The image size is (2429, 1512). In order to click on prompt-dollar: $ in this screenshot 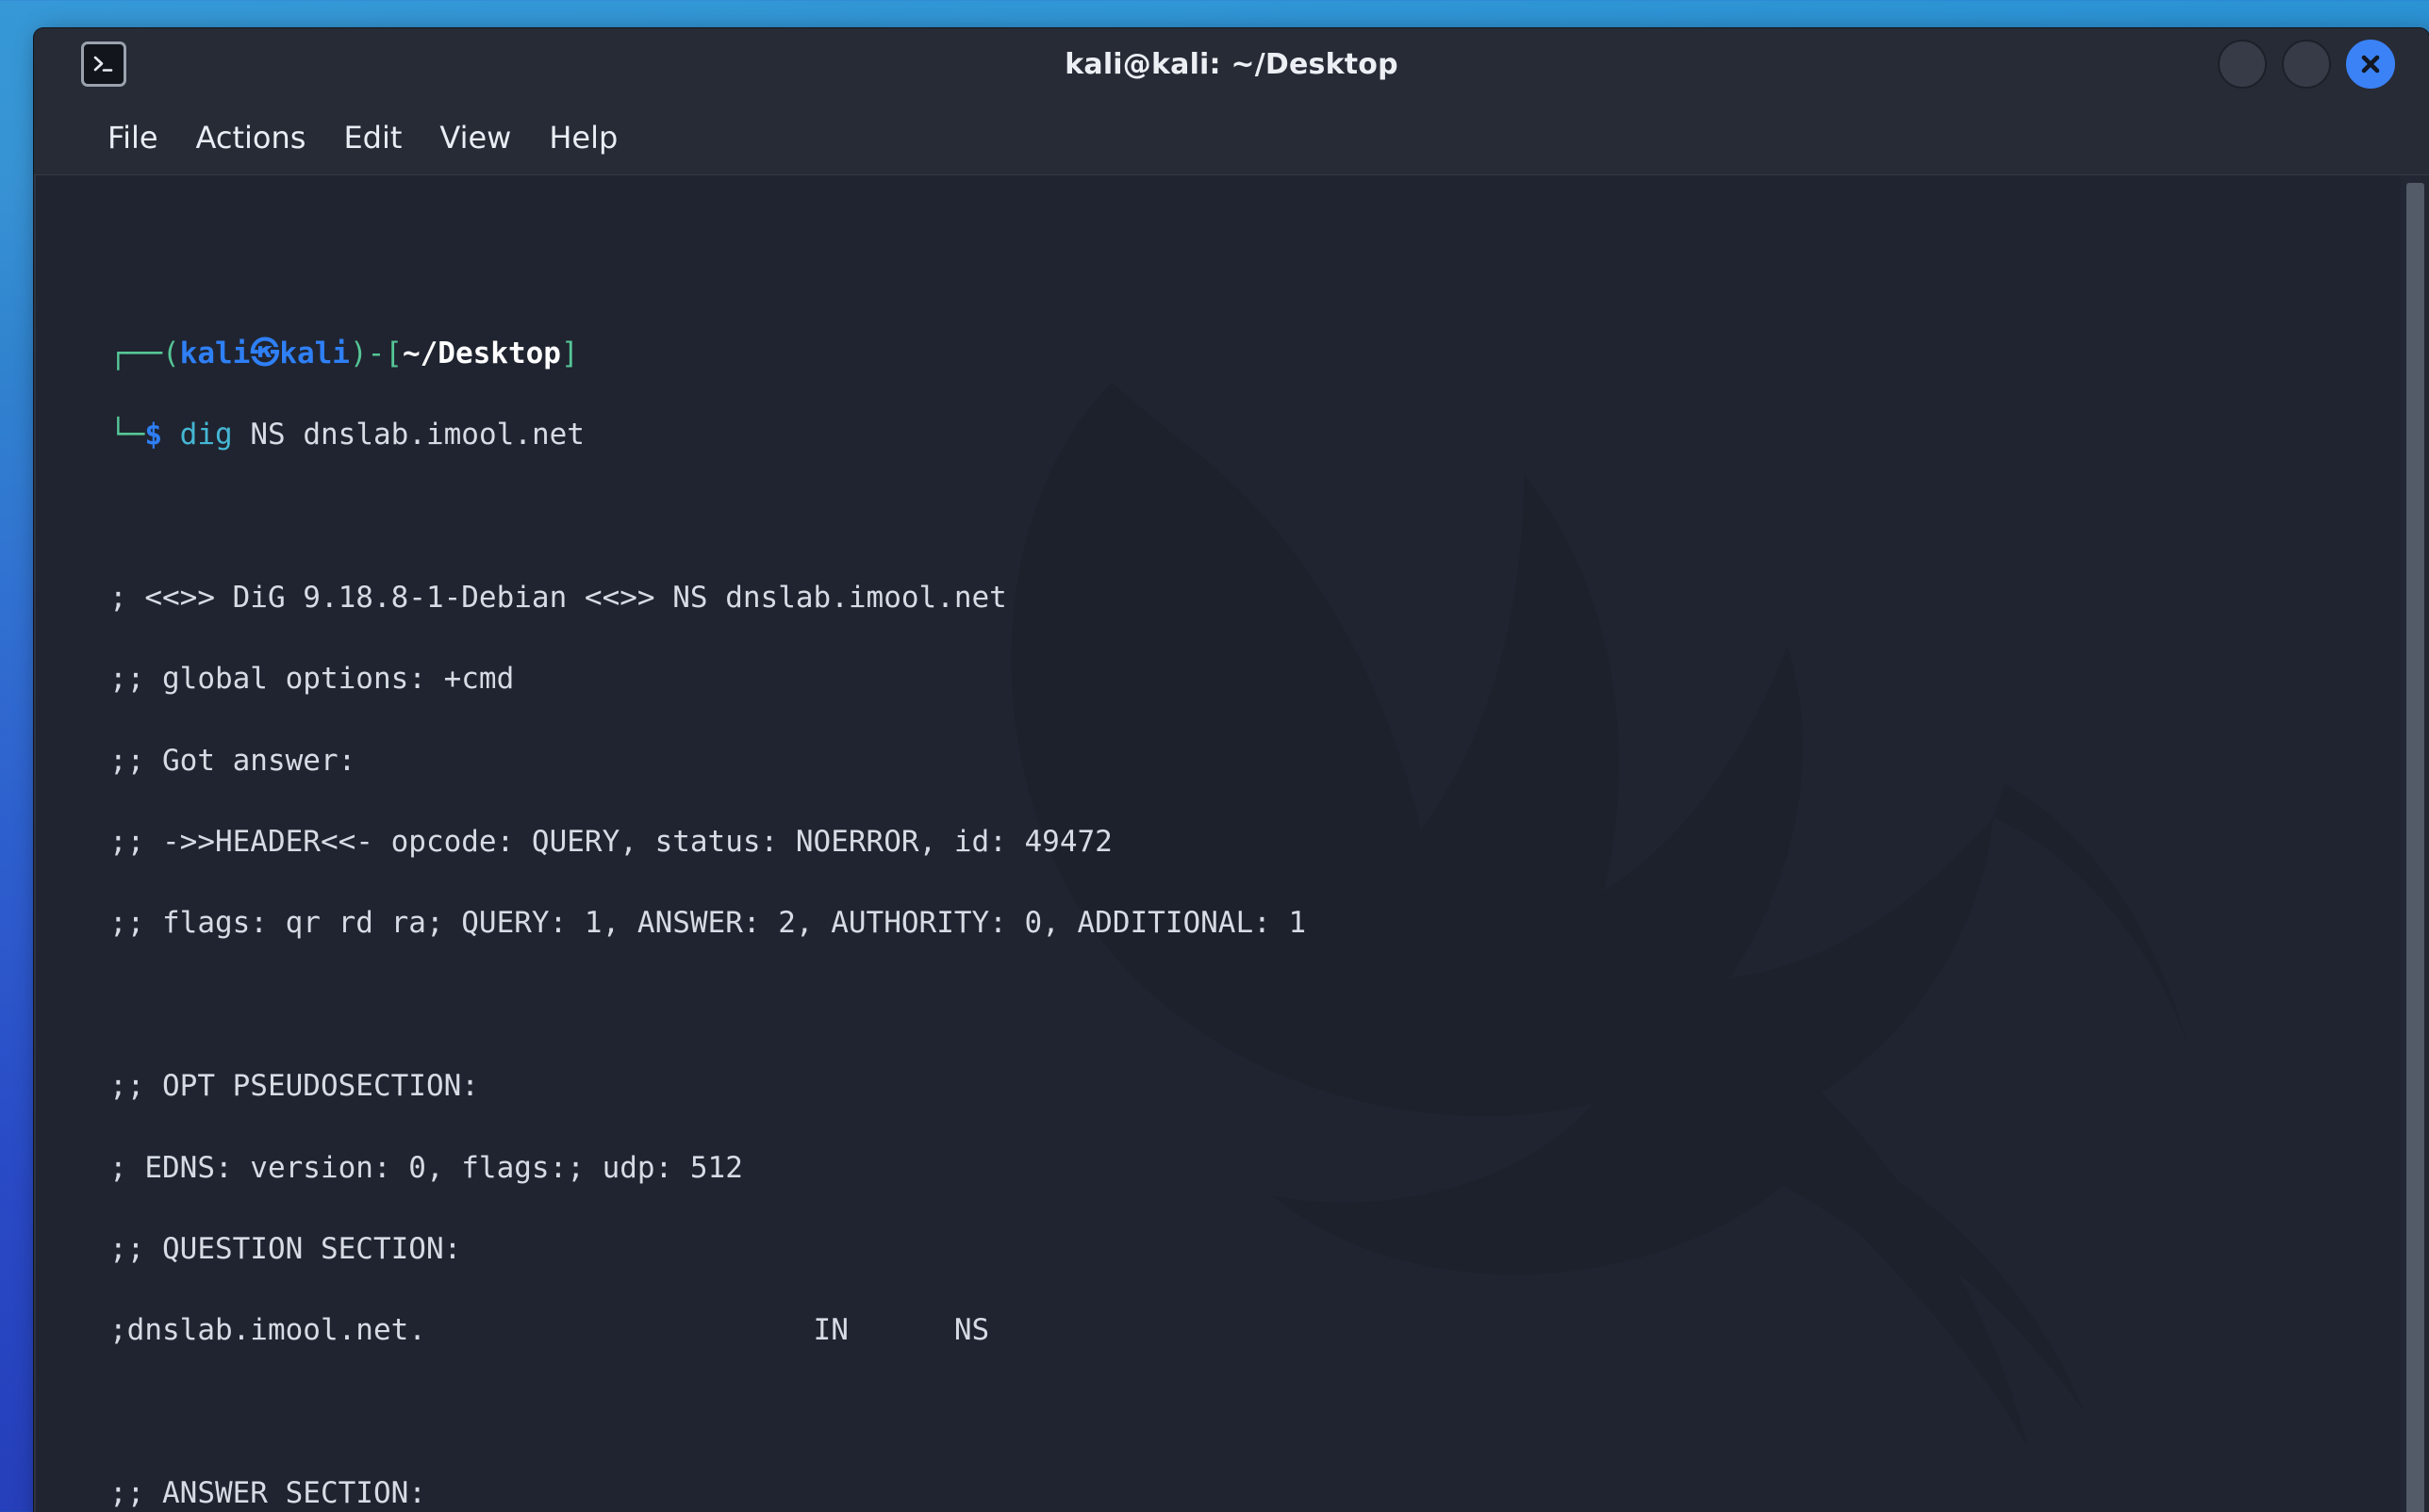, I will do `click(153, 435)`.